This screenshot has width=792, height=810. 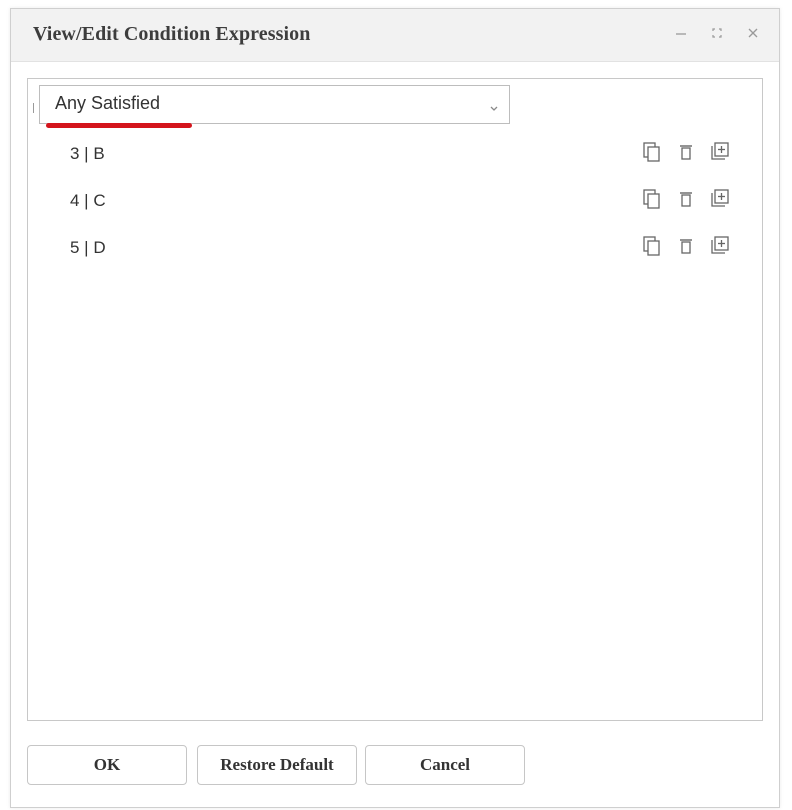 What do you see at coordinates (172, 34) in the screenshot?
I see `dialog-title: View/Edit Condition Expression` at bounding box center [172, 34].